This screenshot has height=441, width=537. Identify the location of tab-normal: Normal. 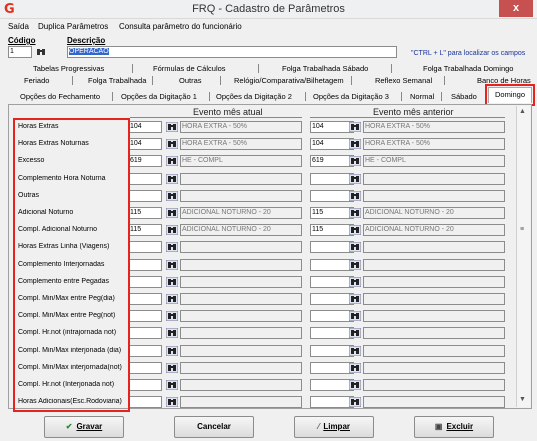
(422, 96).